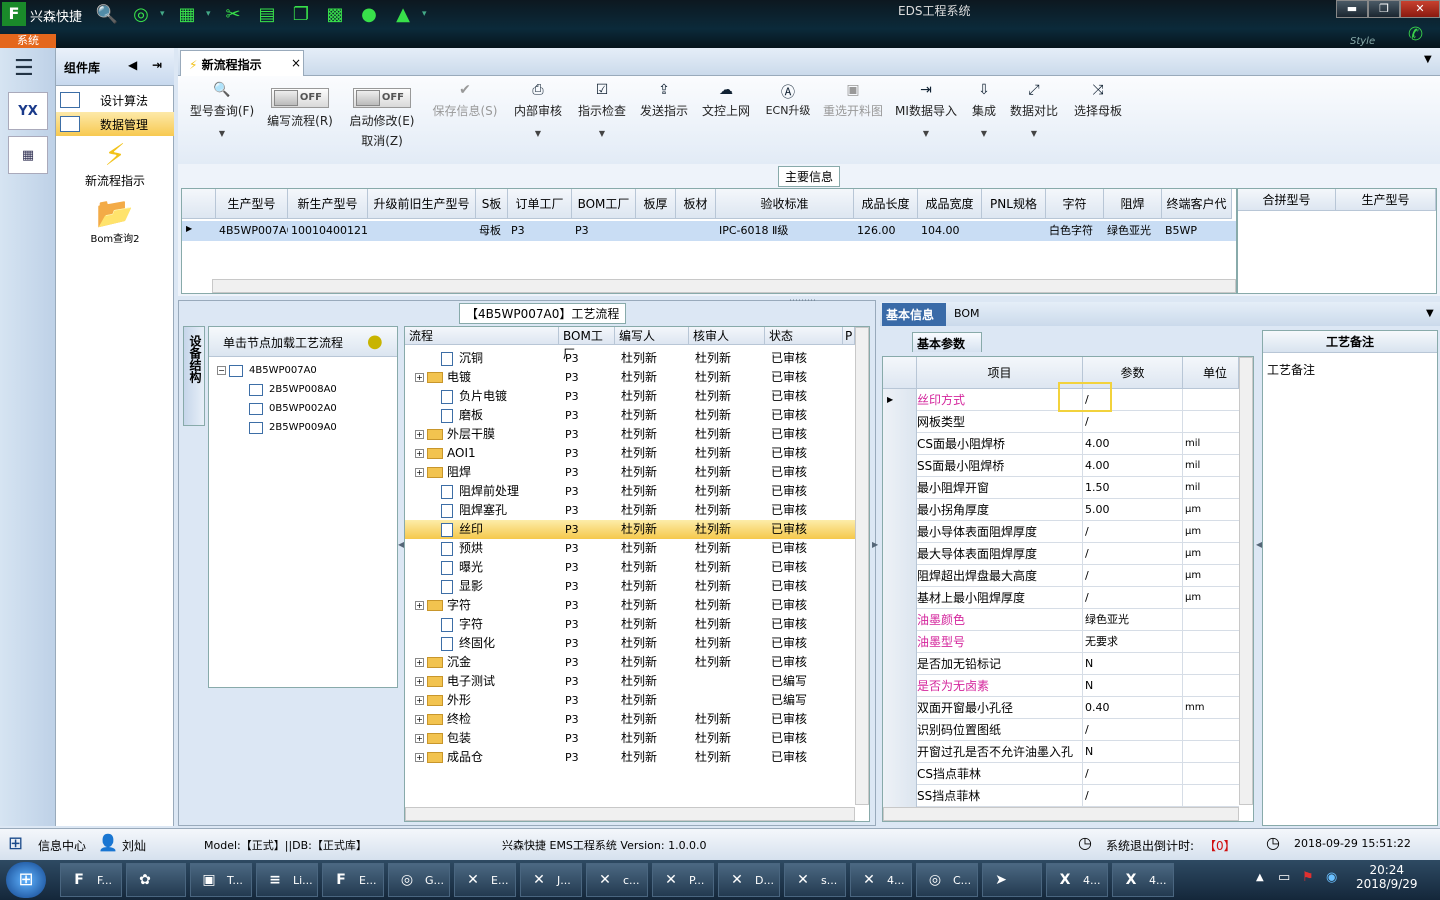 The width and height of the screenshot is (1440, 900). What do you see at coordinates (1075, 204) in the screenshot?
I see `column-header: 字符` at bounding box center [1075, 204].